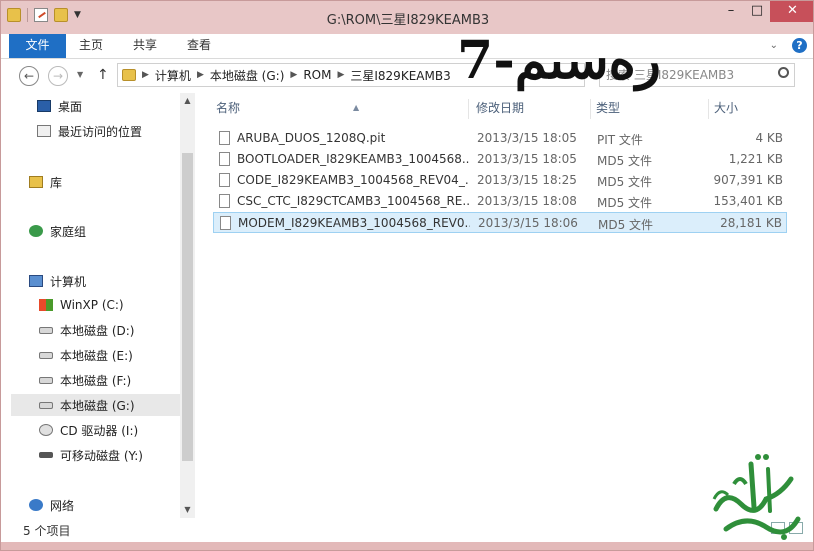  Describe the element at coordinates (91, 46) in the screenshot. I see `tab-home: 主页` at that location.